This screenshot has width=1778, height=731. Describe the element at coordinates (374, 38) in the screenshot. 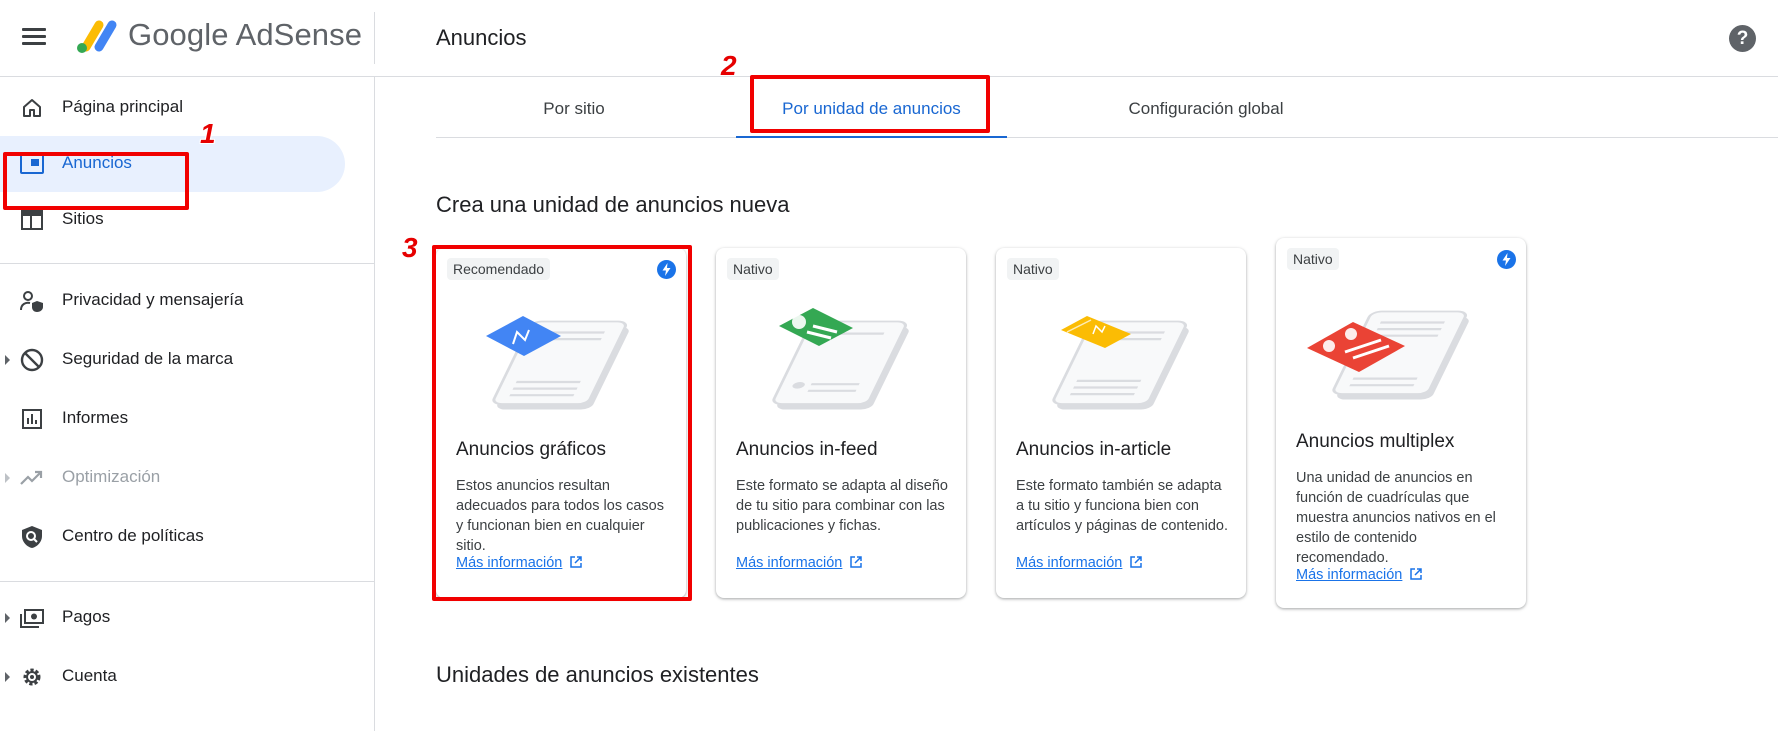

I see `top-divider` at that location.